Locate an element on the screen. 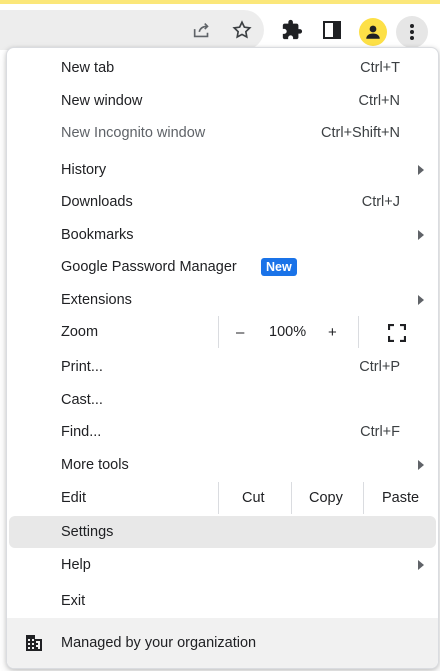 The image size is (440, 671). building-icon is located at coordinates (34, 643).